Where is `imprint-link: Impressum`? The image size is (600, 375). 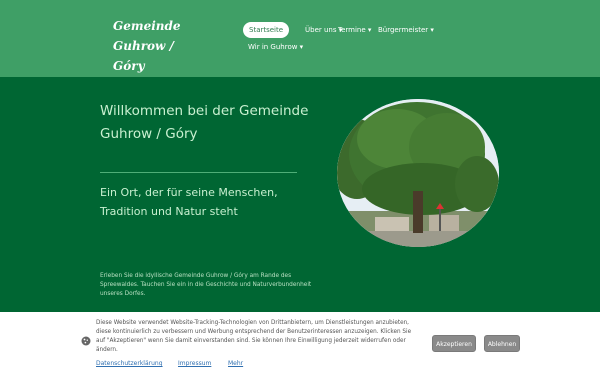 imprint-link: Impressum is located at coordinates (194, 363).